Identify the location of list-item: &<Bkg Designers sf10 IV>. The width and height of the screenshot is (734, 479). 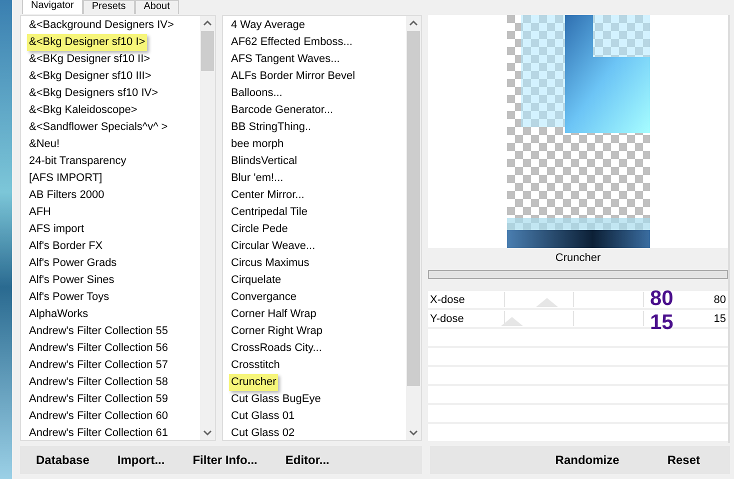
(93, 93).